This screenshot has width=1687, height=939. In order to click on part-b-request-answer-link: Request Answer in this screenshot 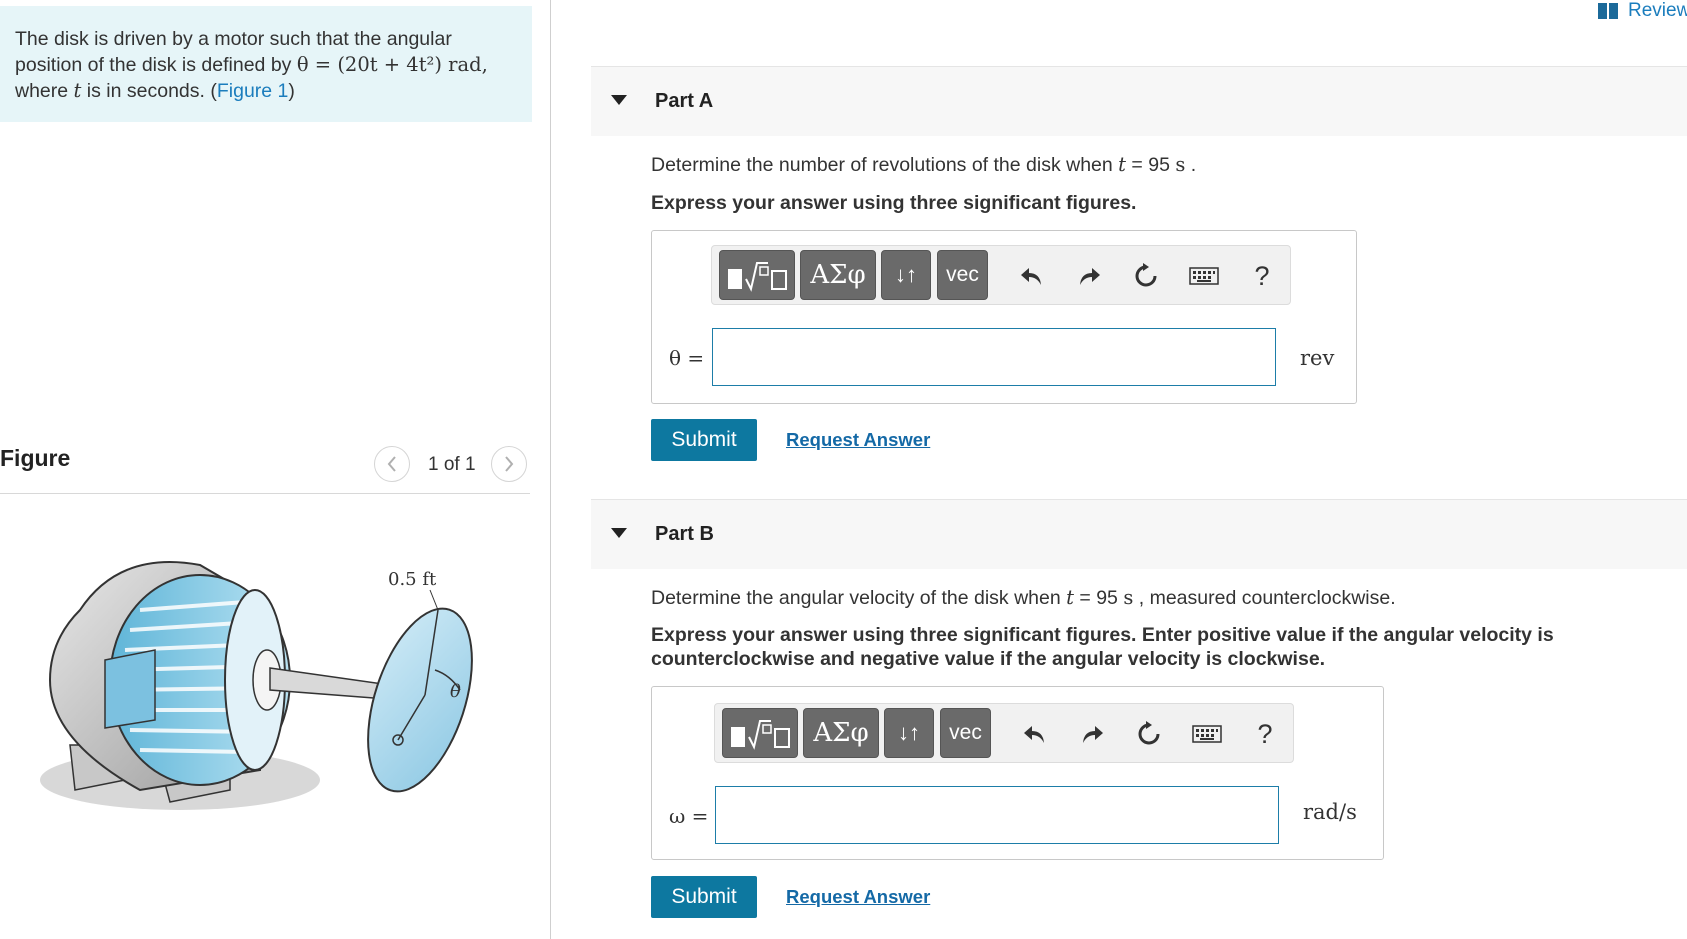, I will do `click(858, 897)`.